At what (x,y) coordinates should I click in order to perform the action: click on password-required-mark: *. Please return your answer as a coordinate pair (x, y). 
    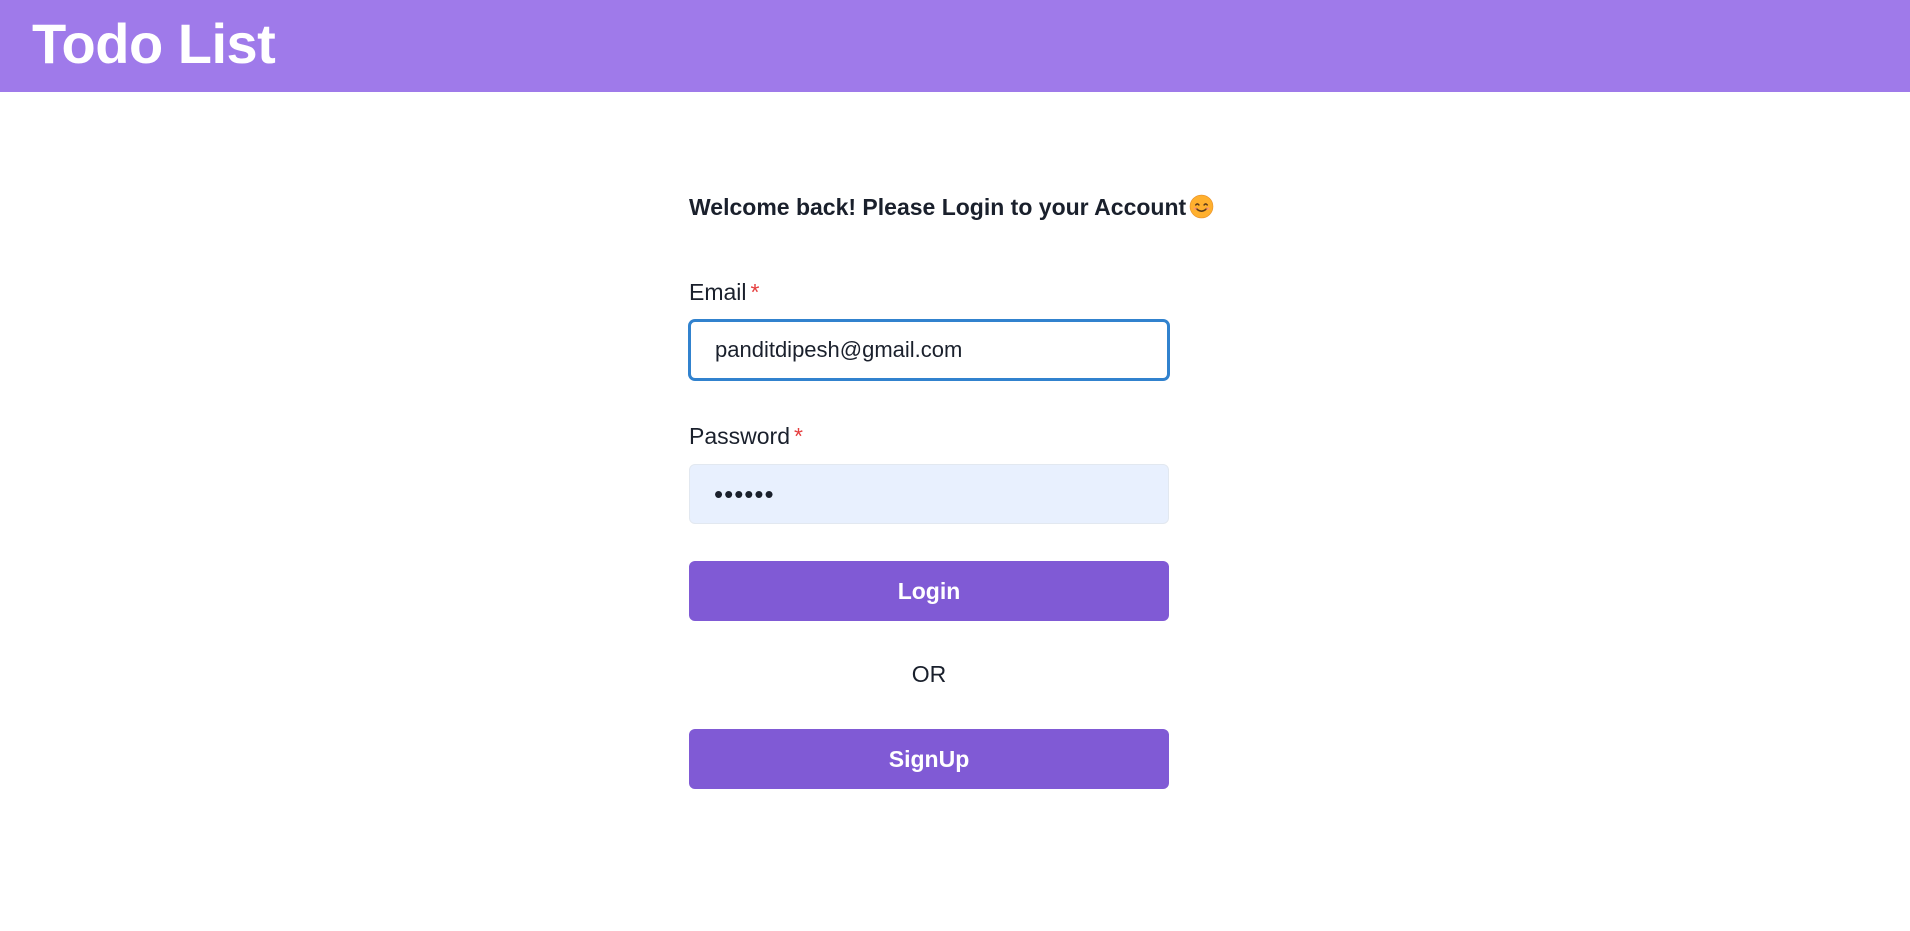
    Looking at the image, I should click on (798, 436).